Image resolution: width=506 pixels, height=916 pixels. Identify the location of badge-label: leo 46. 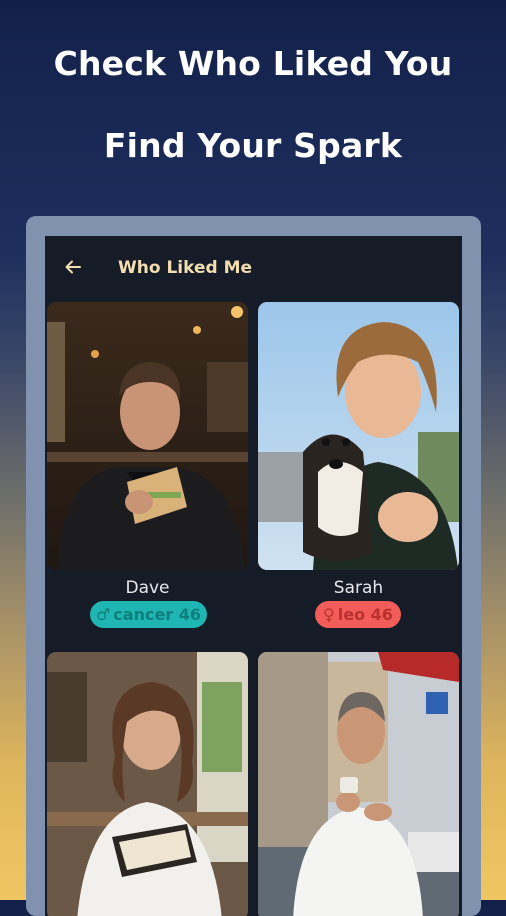
(365, 614).